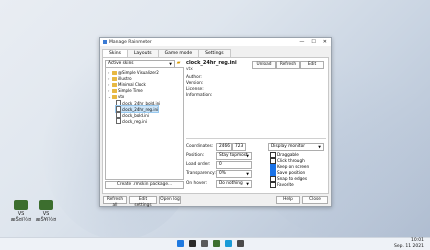 The image size is (430, 250). I want to click on y-coordinate-input: 723, so click(239, 147).